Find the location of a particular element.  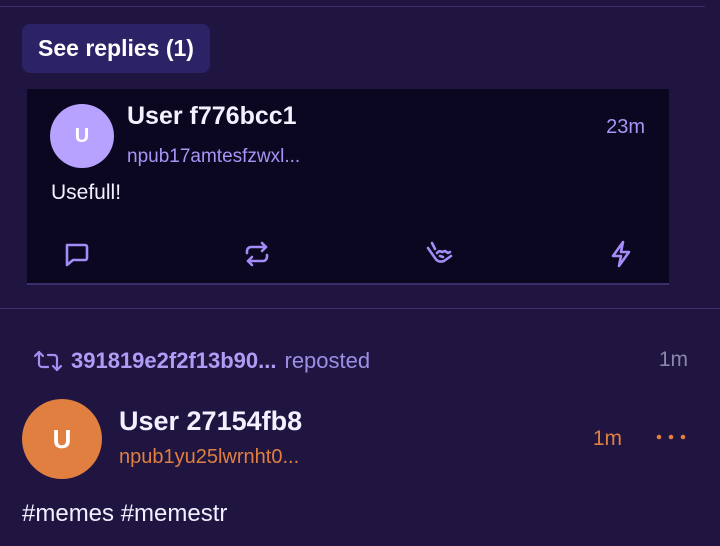

reply-username: User f776bcc1 is located at coordinates (212, 116).